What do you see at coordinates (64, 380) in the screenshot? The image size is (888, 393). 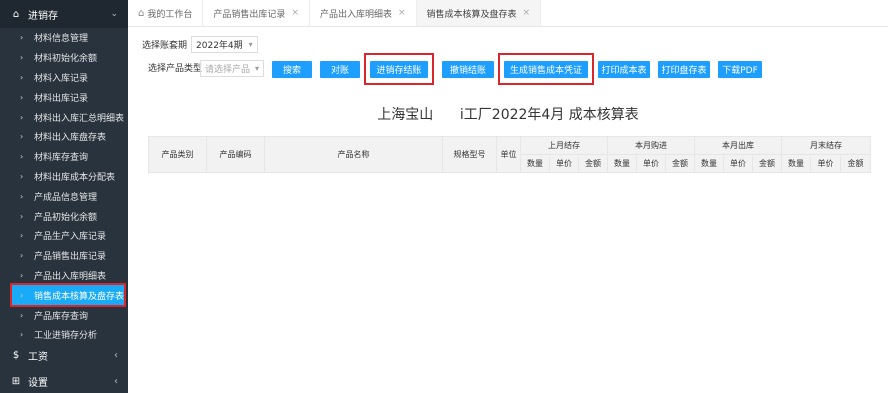 I see `sidebar-section-settings: ⊞ 设置 ‹` at bounding box center [64, 380].